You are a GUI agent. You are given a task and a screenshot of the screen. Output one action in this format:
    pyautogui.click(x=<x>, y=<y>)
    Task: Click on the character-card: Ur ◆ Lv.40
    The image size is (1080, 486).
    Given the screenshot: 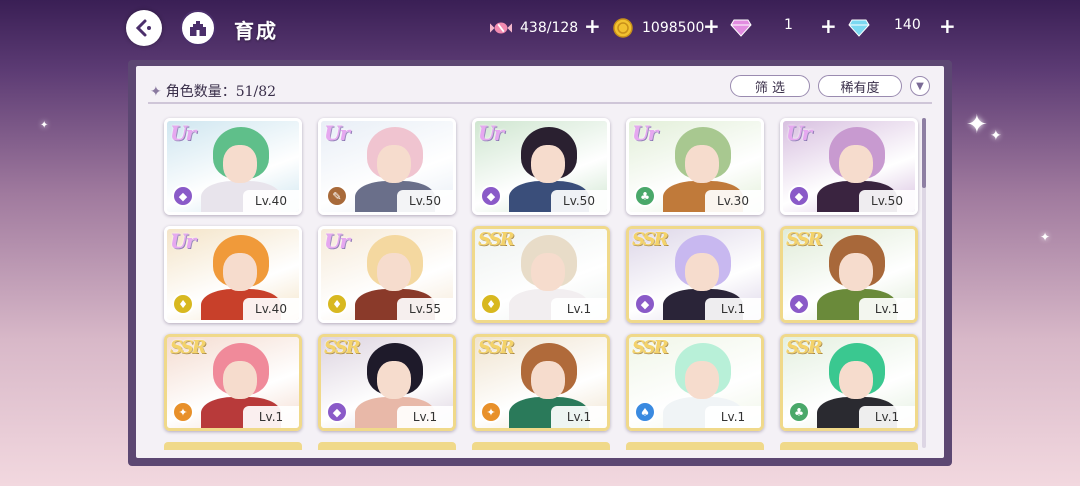 What is the action you would take?
    pyautogui.click(x=233, y=166)
    